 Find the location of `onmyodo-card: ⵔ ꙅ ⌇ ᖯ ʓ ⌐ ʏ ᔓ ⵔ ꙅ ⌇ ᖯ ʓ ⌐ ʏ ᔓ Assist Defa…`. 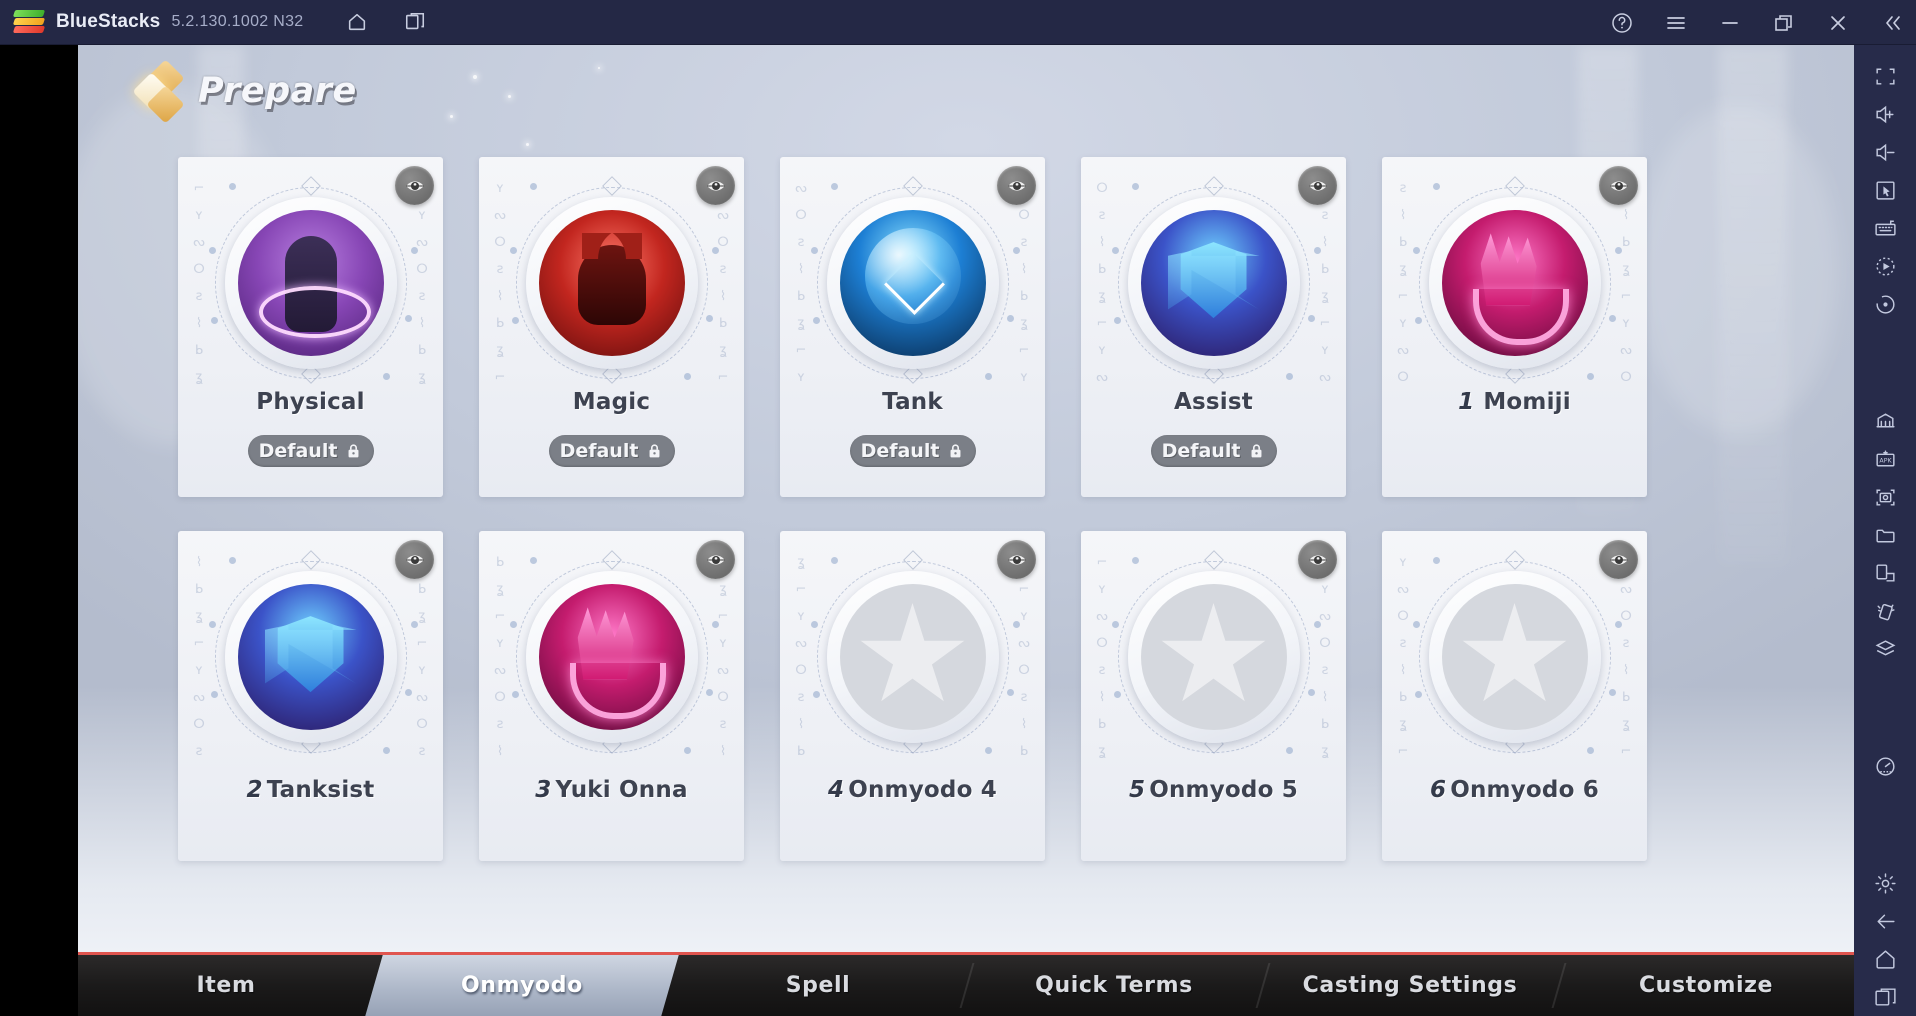

onmyodo-card: ⵔ ꙅ ⌇ ᖯ ʓ ⌐ ʏ ᔓ ⵔ ꙅ ⌇ ᖯ ʓ ⌐ ʏ ᔓ Assist Defa… is located at coordinates (1213, 327).